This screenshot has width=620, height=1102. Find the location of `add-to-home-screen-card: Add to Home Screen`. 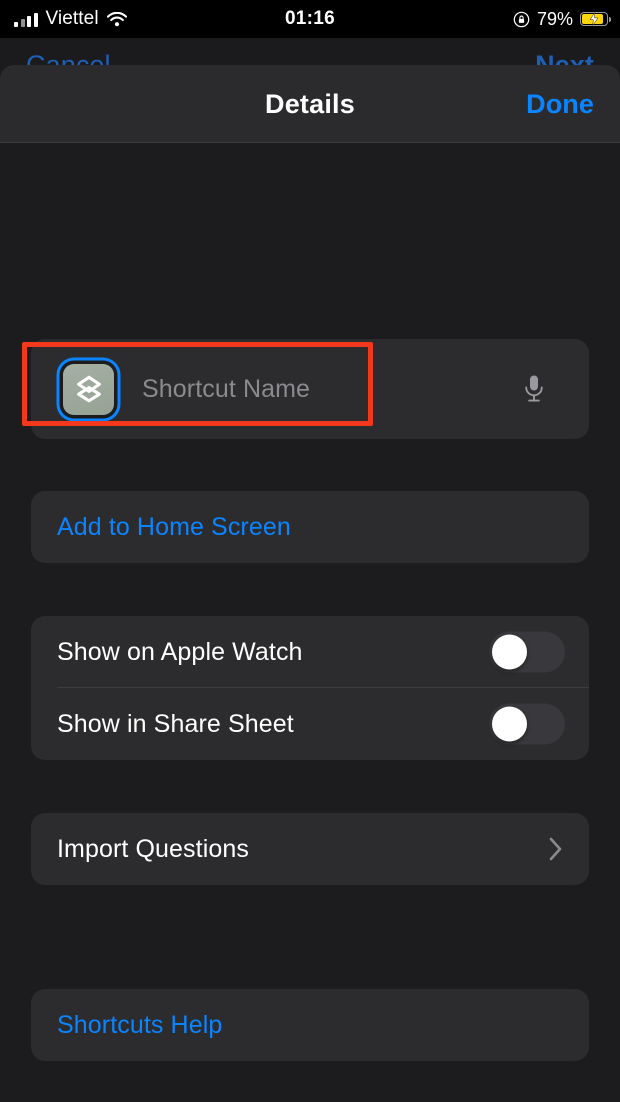

add-to-home-screen-card: Add to Home Screen is located at coordinates (310, 527).